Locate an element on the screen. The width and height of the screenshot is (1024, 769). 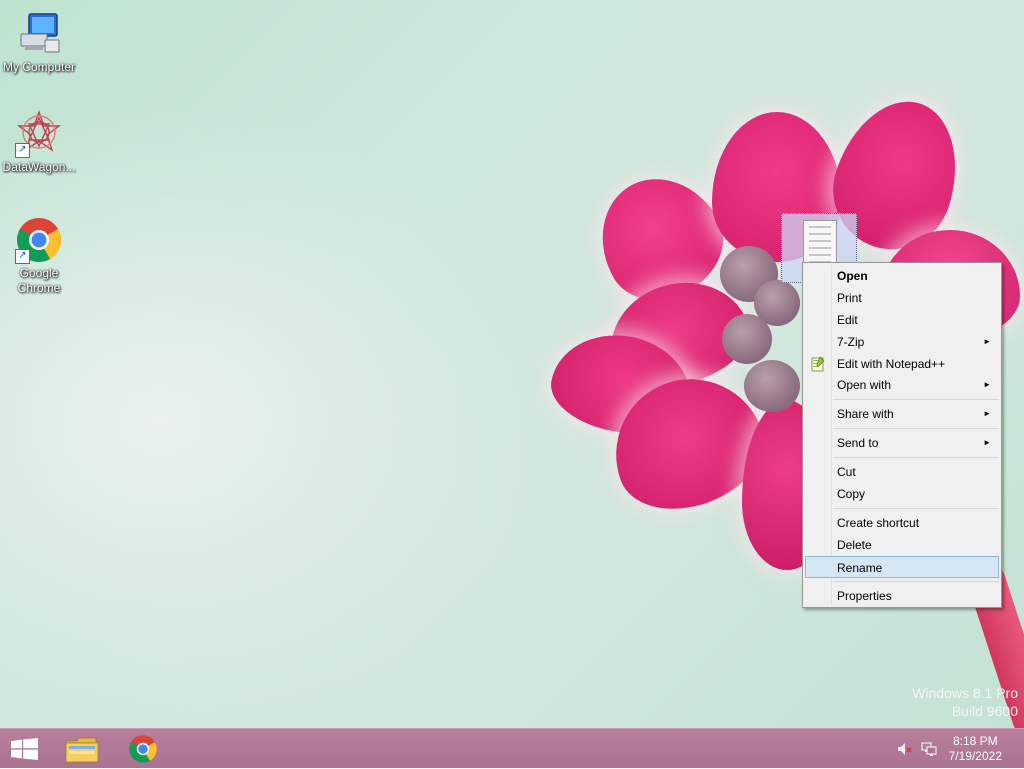
clock-time: 8:18 PM is located at coordinates (975, 741).